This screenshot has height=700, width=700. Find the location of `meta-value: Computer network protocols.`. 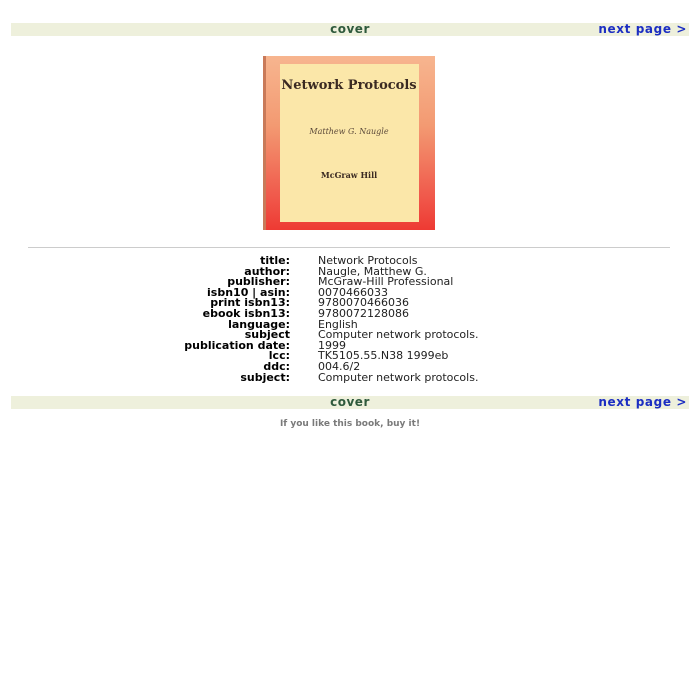

meta-value: Computer network protocols. is located at coordinates (398, 377).